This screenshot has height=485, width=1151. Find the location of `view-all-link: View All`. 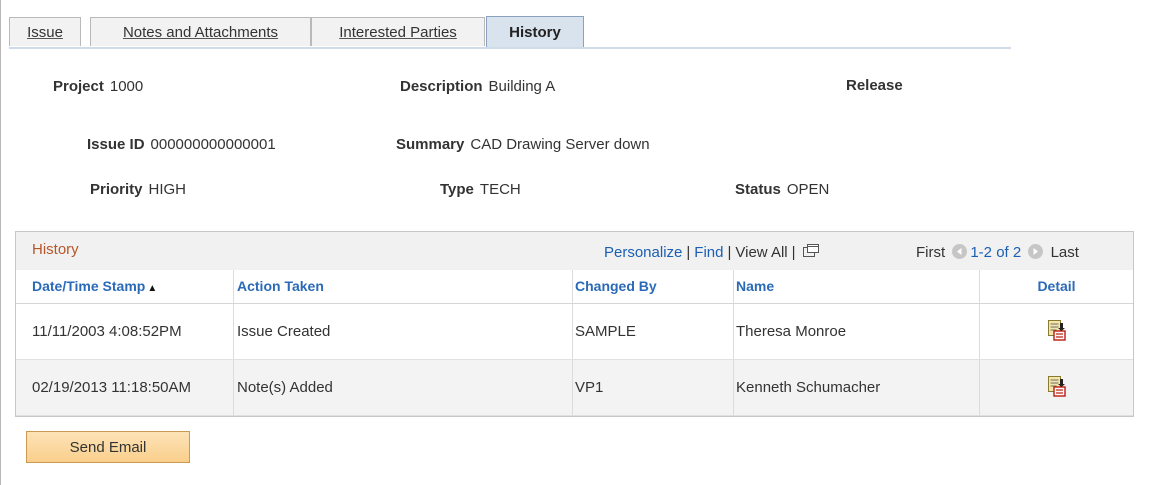

view-all-link: View All is located at coordinates (761, 252).